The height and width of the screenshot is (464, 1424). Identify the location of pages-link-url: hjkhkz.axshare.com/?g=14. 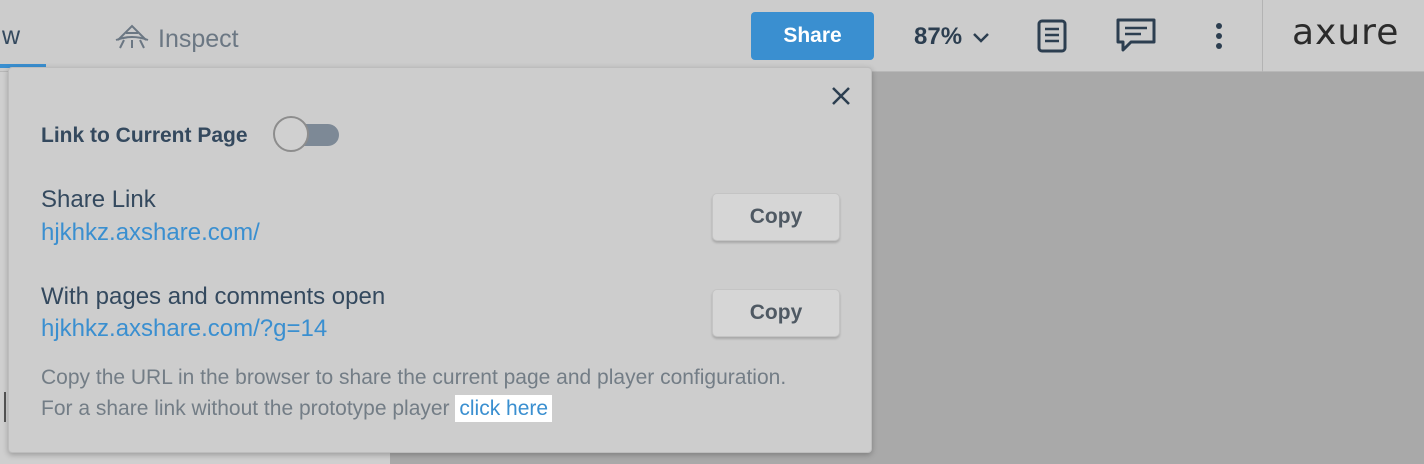
(184, 329).